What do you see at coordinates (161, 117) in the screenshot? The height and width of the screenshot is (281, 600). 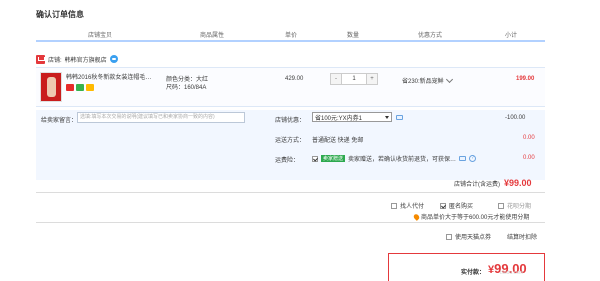 I see `message-input: 选填:填写本次交易的说明(建议填写已和卖家协商一致的内容)` at bounding box center [161, 117].